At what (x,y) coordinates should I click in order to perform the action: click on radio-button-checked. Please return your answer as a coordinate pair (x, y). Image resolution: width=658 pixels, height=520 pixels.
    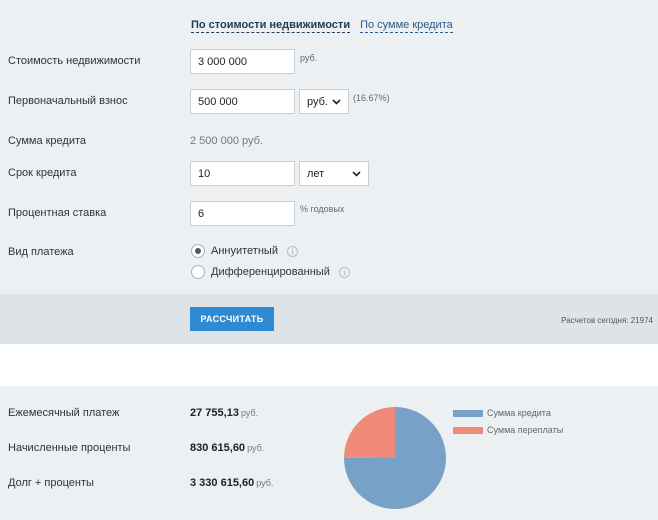
    Looking at the image, I should click on (198, 251).